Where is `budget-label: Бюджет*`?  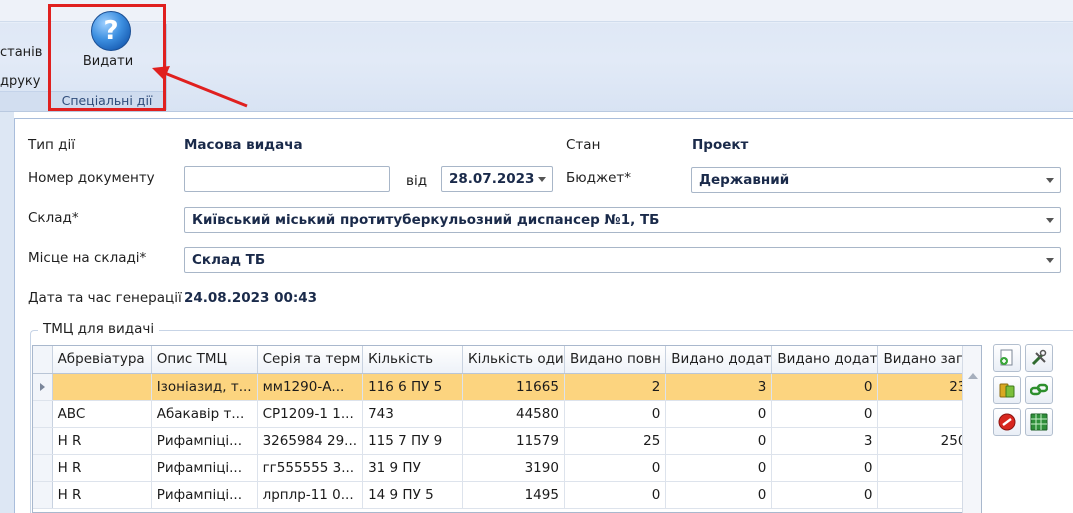 budget-label: Бюджет* is located at coordinates (599, 178).